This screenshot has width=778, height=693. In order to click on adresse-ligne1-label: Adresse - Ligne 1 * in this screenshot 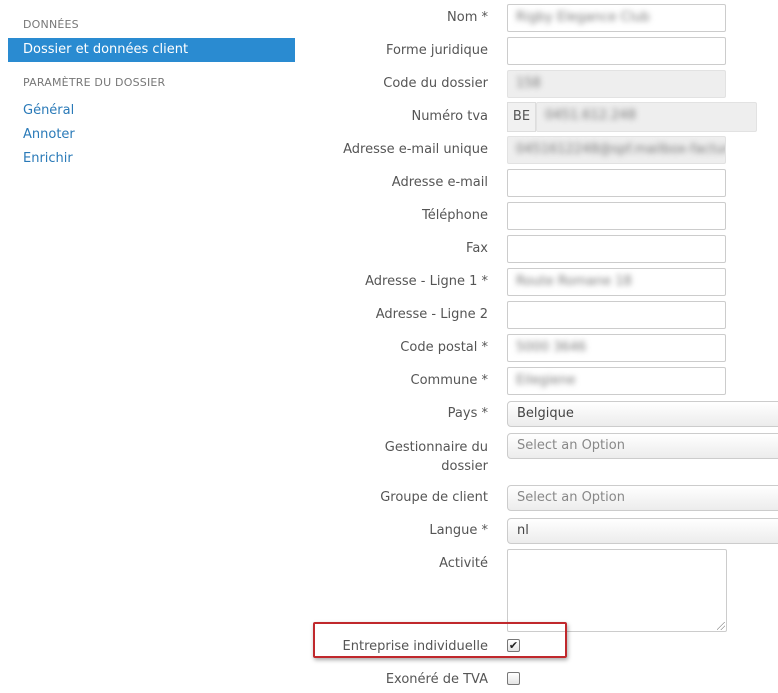, I will do `click(426, 281)`.